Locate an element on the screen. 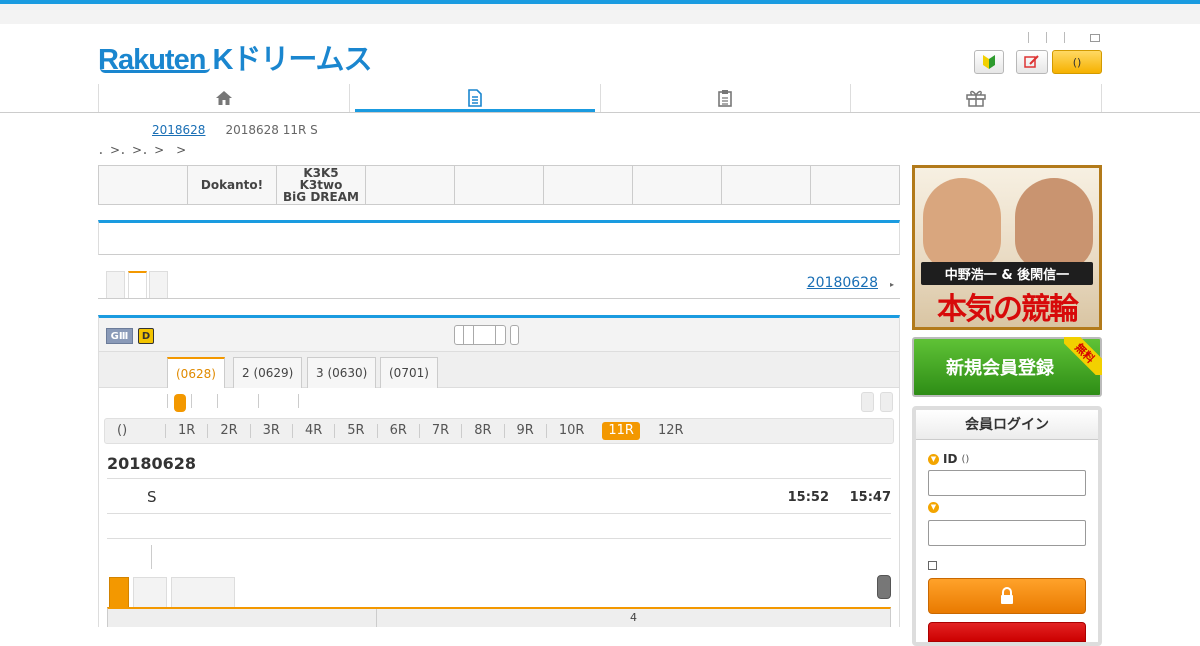 This screenshot has width=1200, height=646. race-bar-label: () is located at coordinates (122, 430).